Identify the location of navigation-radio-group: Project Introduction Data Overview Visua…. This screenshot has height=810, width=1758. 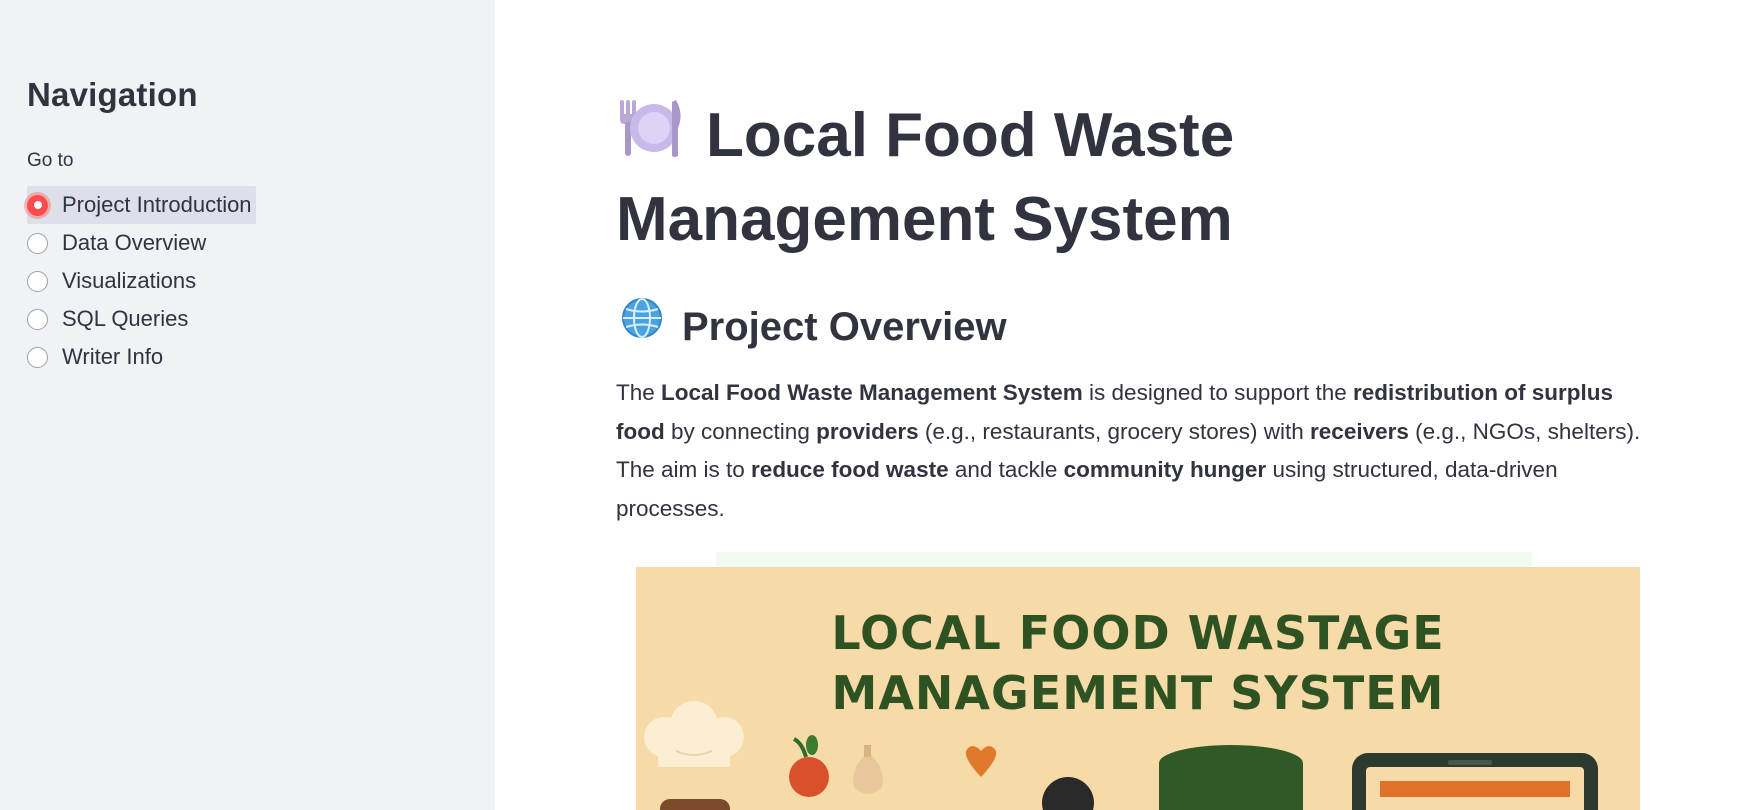
(141, 281).